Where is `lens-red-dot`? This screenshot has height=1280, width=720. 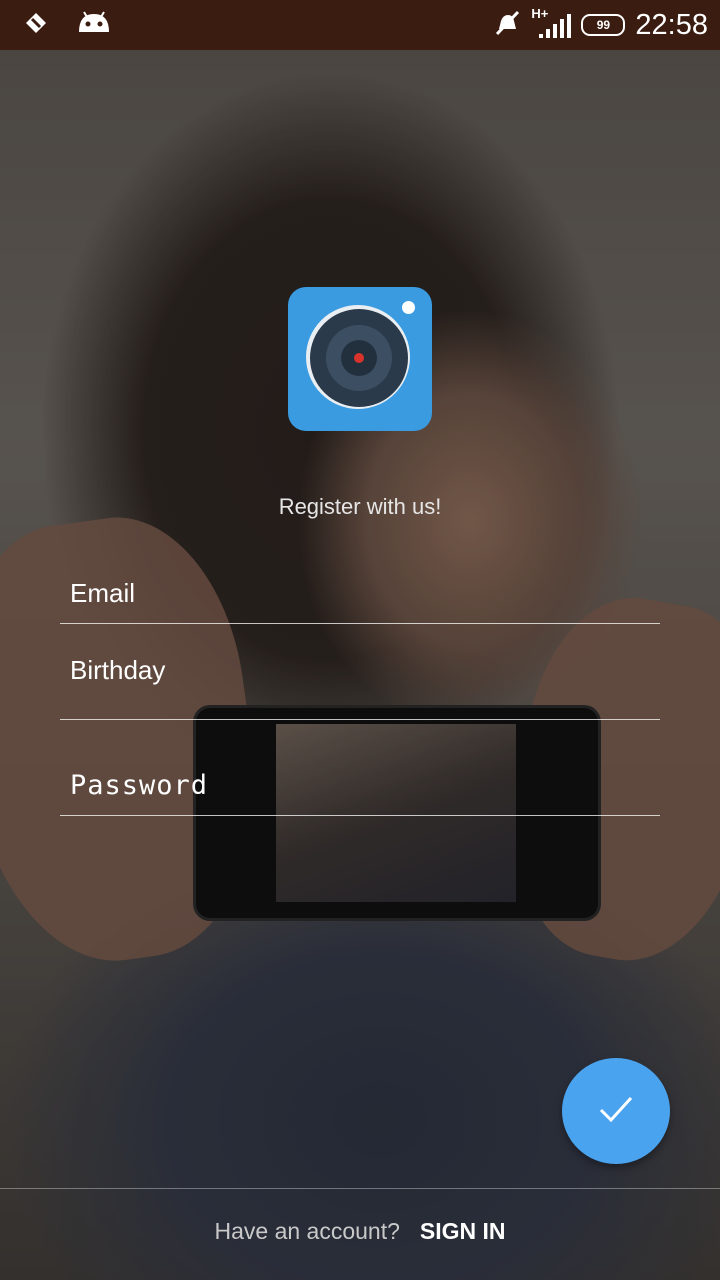
lens-red-dot is located at coordinates (359, 358).